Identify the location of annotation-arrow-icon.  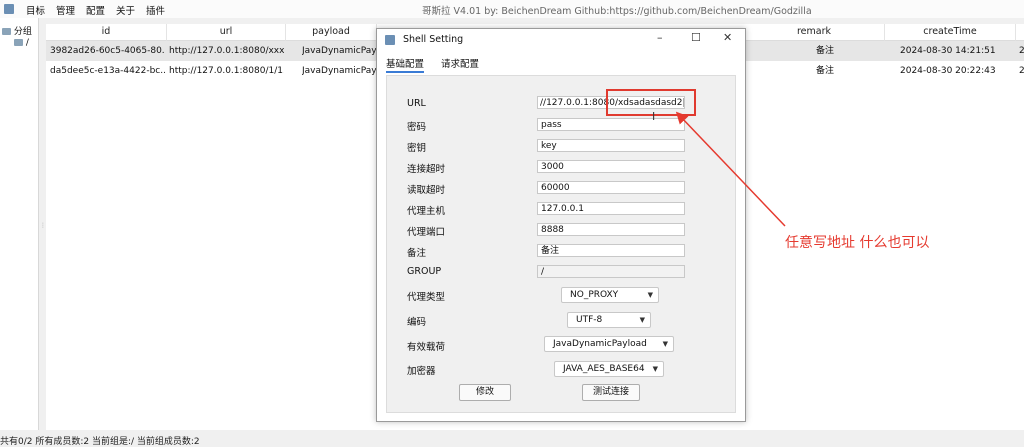
(730, 169).